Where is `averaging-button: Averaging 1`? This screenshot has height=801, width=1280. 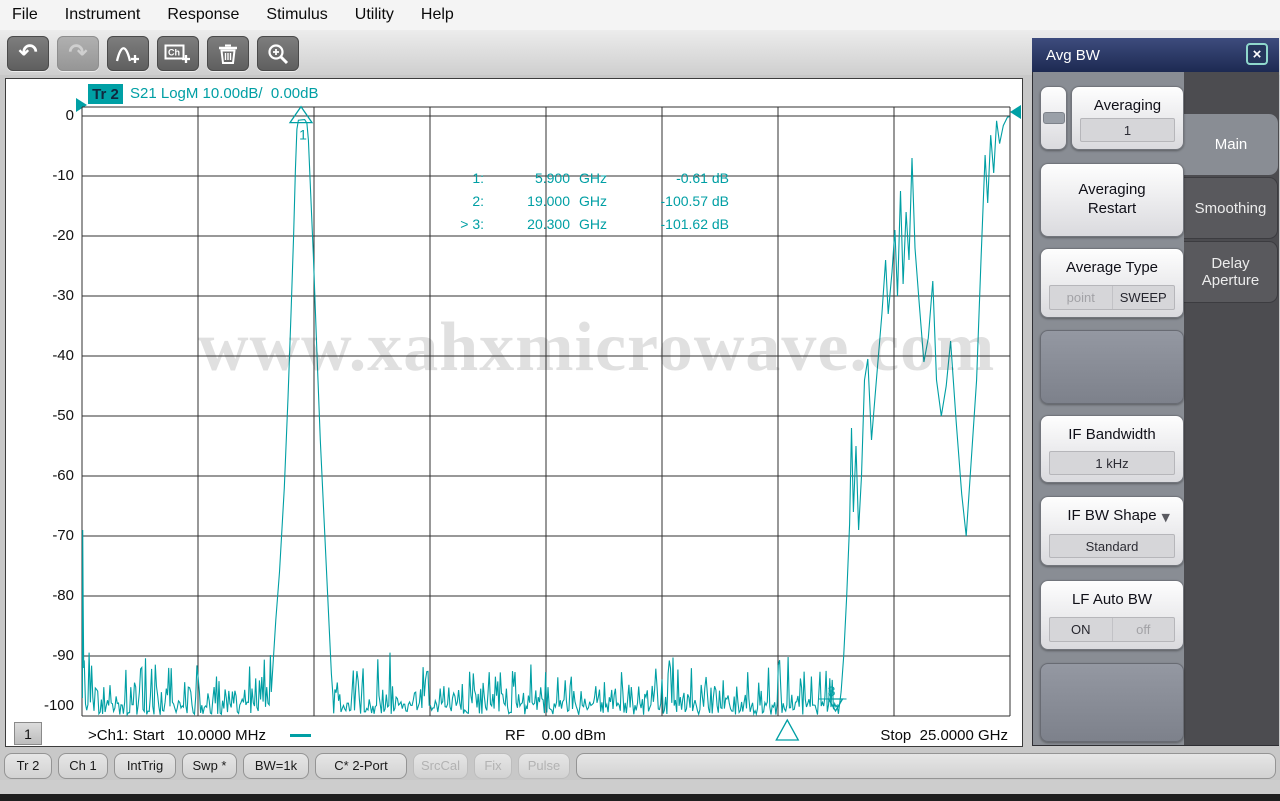
averaging-button: Averaging 1 is located at coordinates (1127, 118).